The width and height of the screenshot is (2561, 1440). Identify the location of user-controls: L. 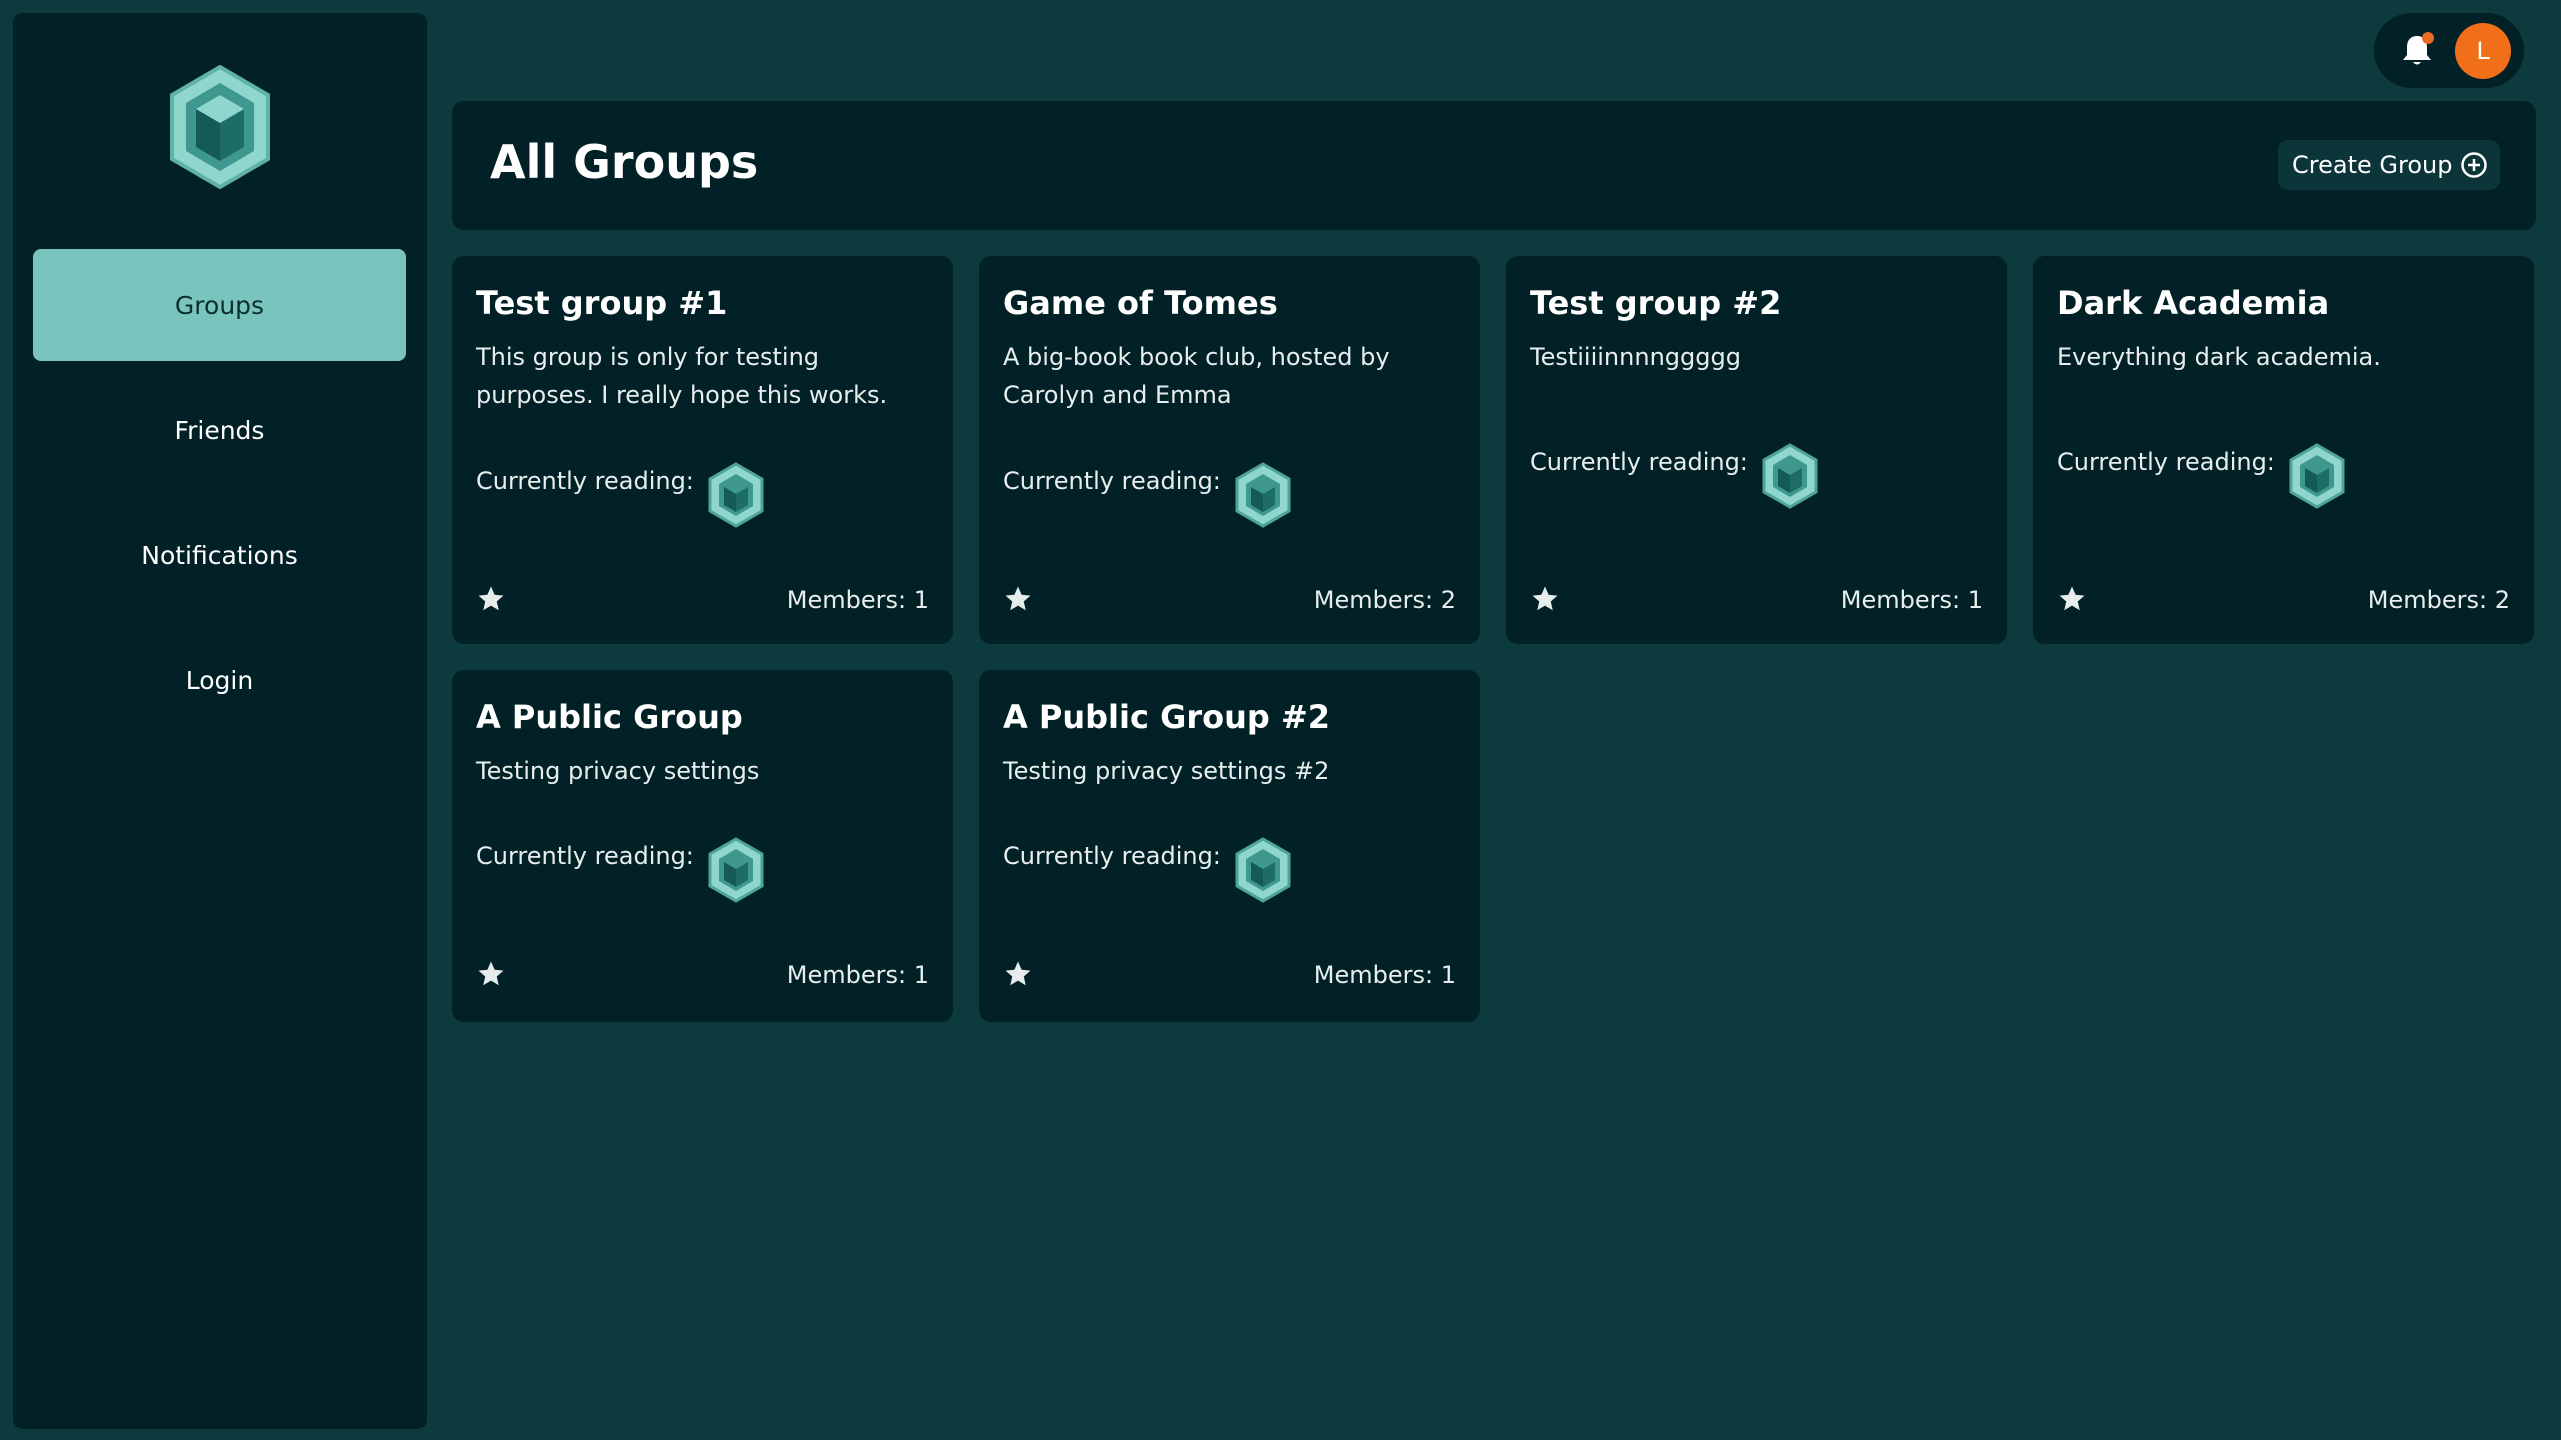
(2449, 50).